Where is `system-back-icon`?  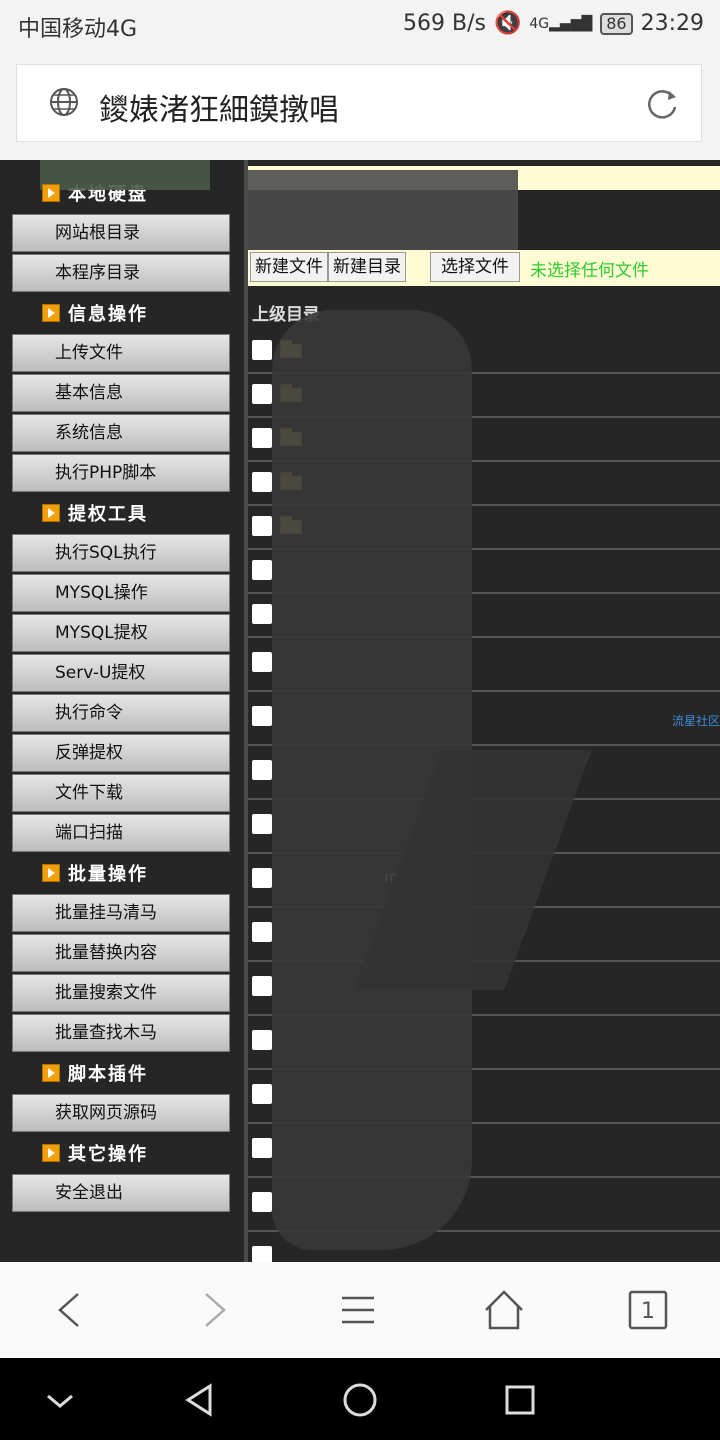 system-back-icon is located at coordinates (200, 1400).